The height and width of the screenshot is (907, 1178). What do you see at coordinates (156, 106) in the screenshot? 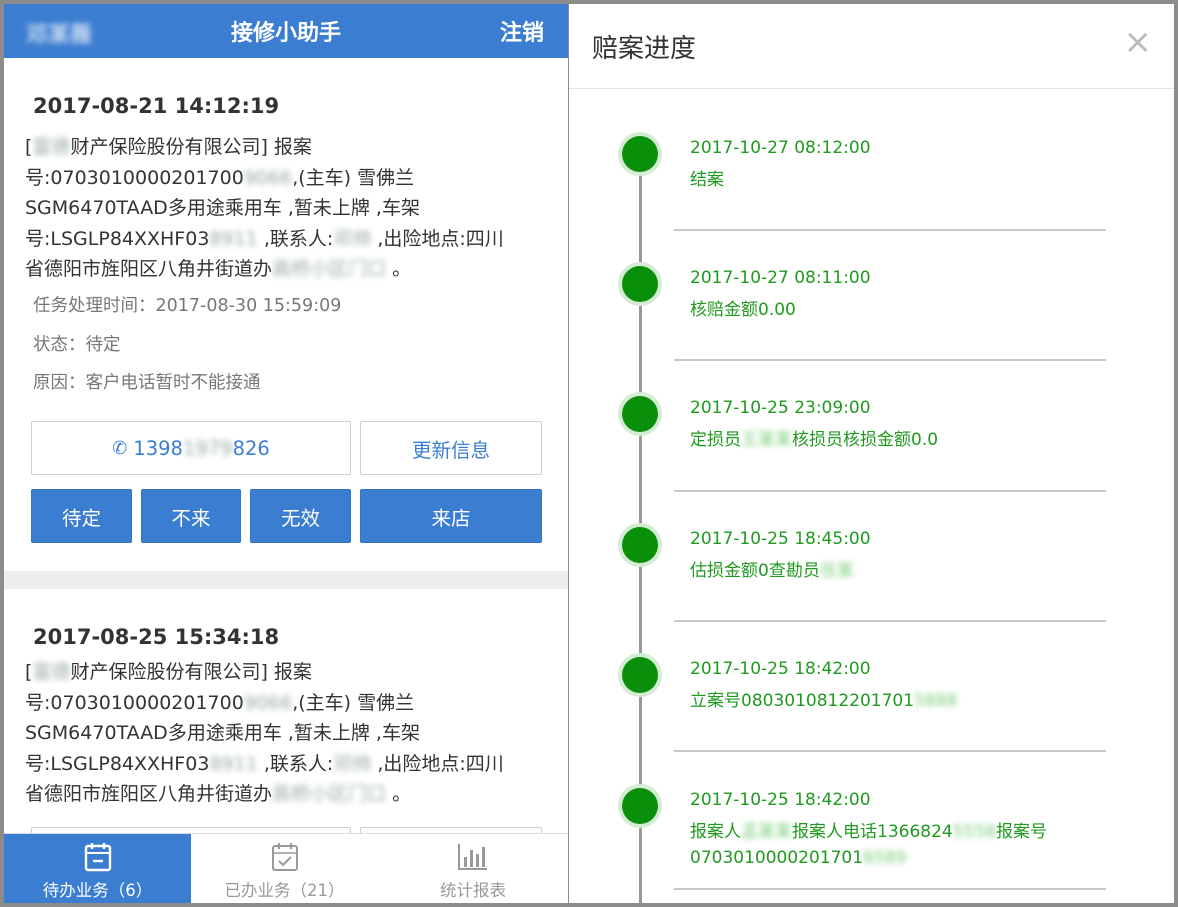
I see `task-time: 2017-08-21 14:12:19` at bounding box center [156, 106].